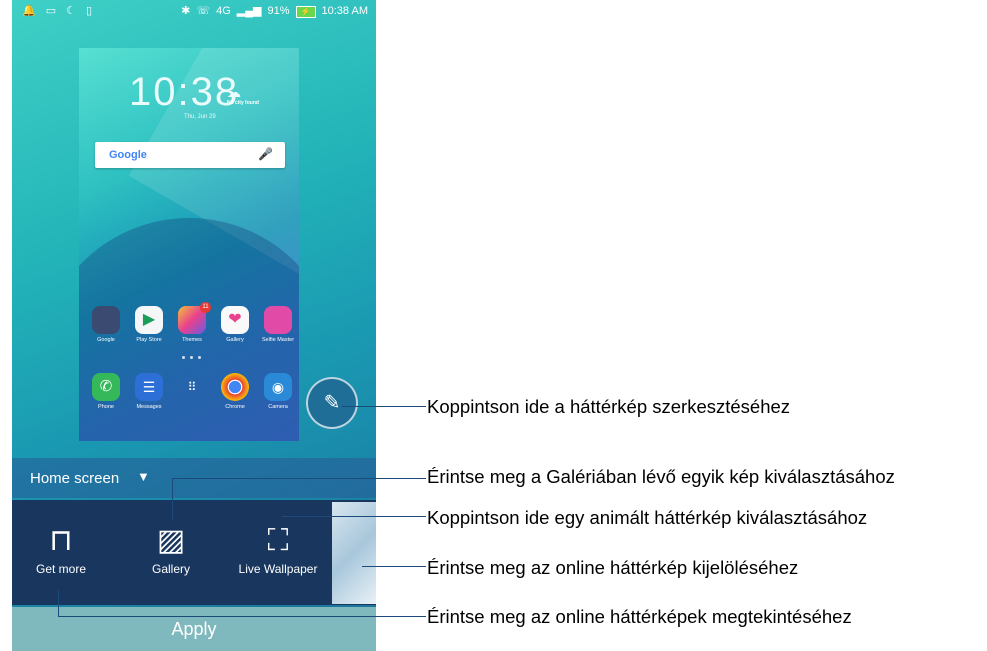  Describe the element at coordinates (171, 540) in the screenshot. I see `gallery-image-icon: ▨` at that location.